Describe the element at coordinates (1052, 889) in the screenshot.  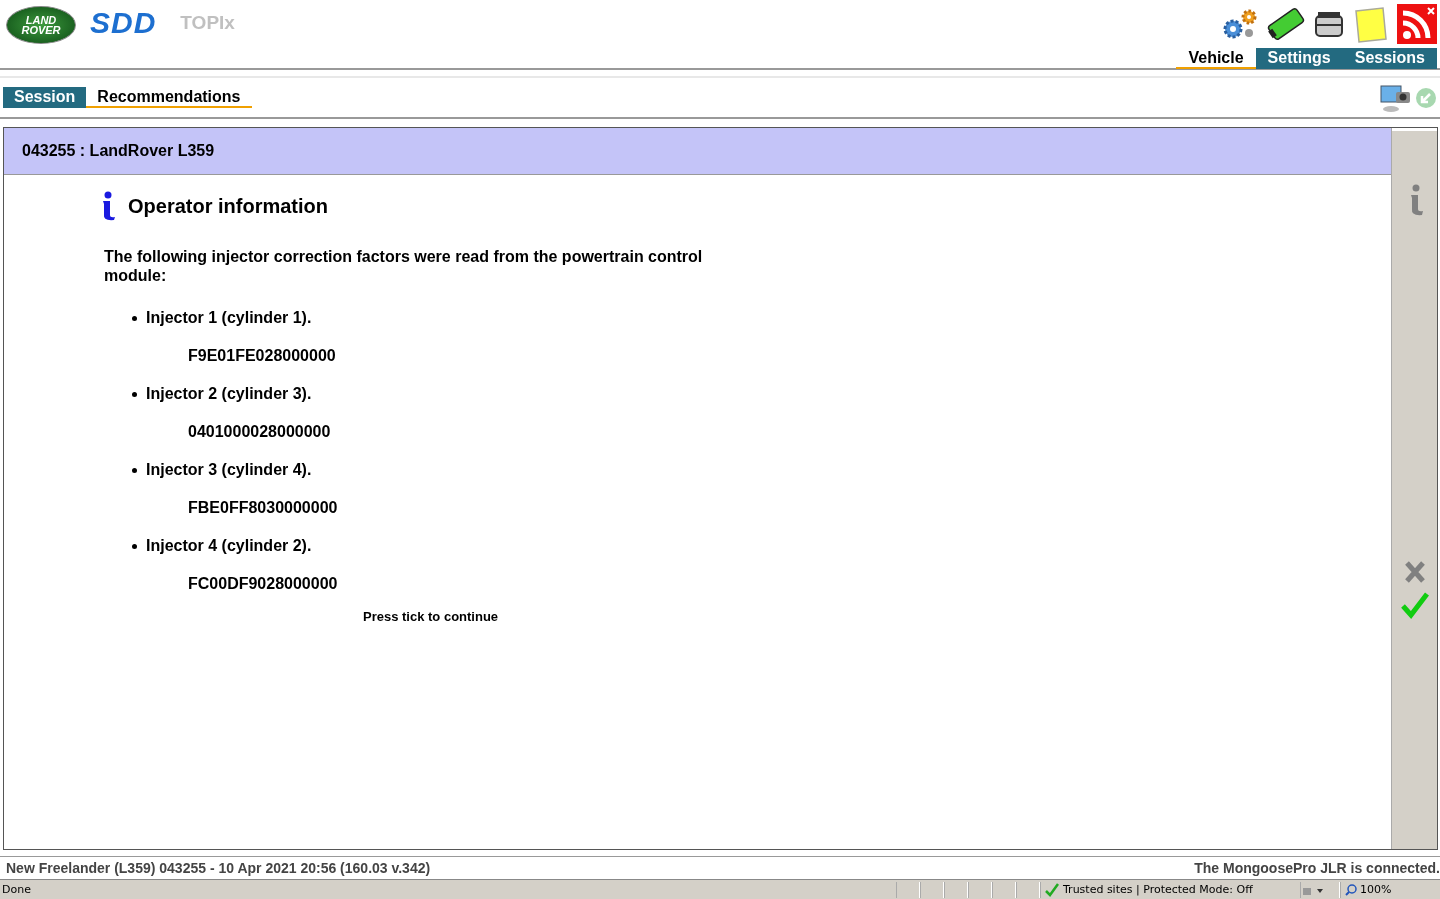
I see `check-icon` at that location.